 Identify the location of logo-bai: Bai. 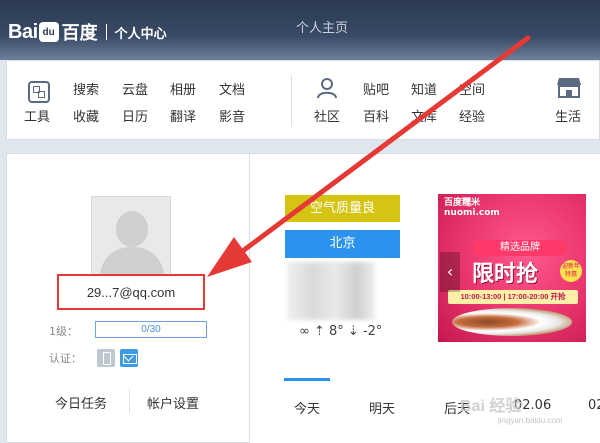
(23, 31).